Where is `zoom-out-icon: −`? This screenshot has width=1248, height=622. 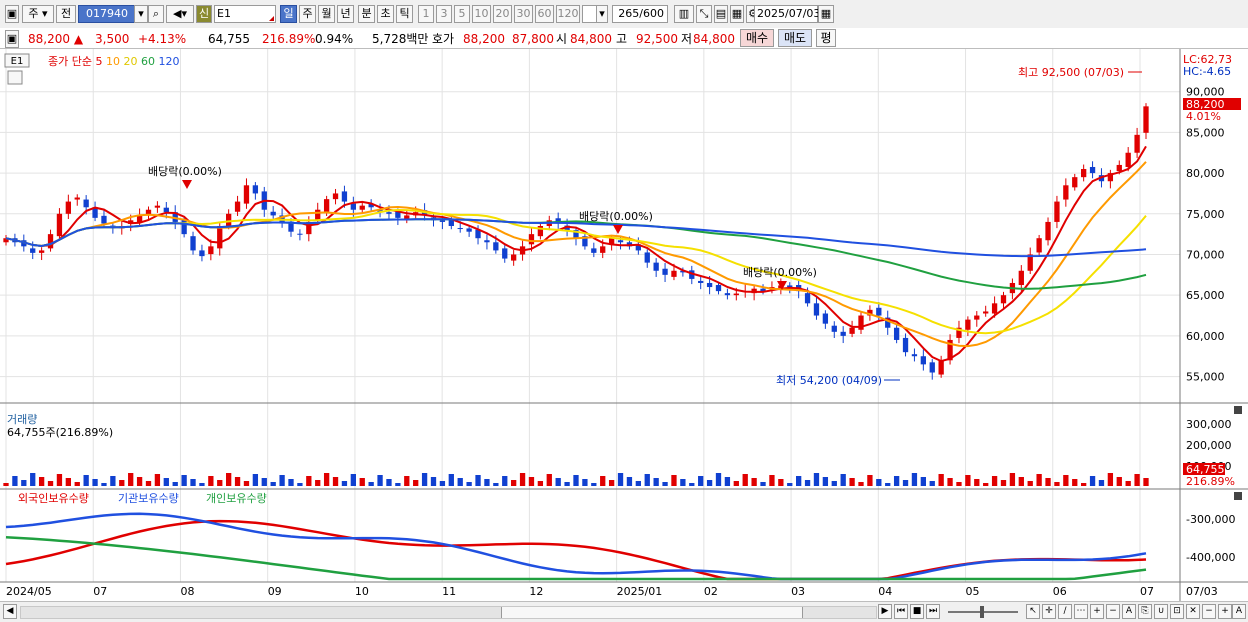
zoom-out-icon: − is located at coordinates (1113, 611).